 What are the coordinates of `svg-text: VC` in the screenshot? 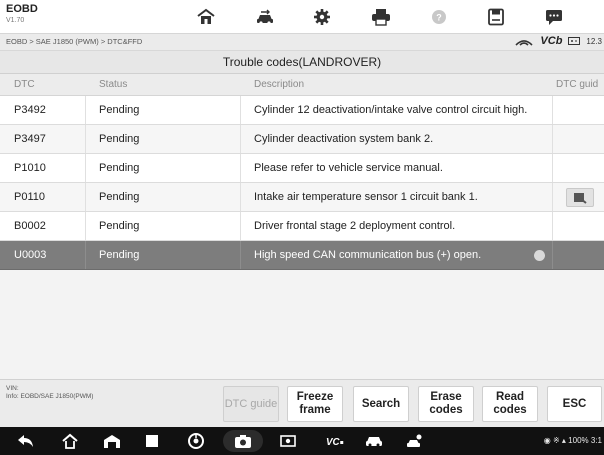 It's located at (333, 442).